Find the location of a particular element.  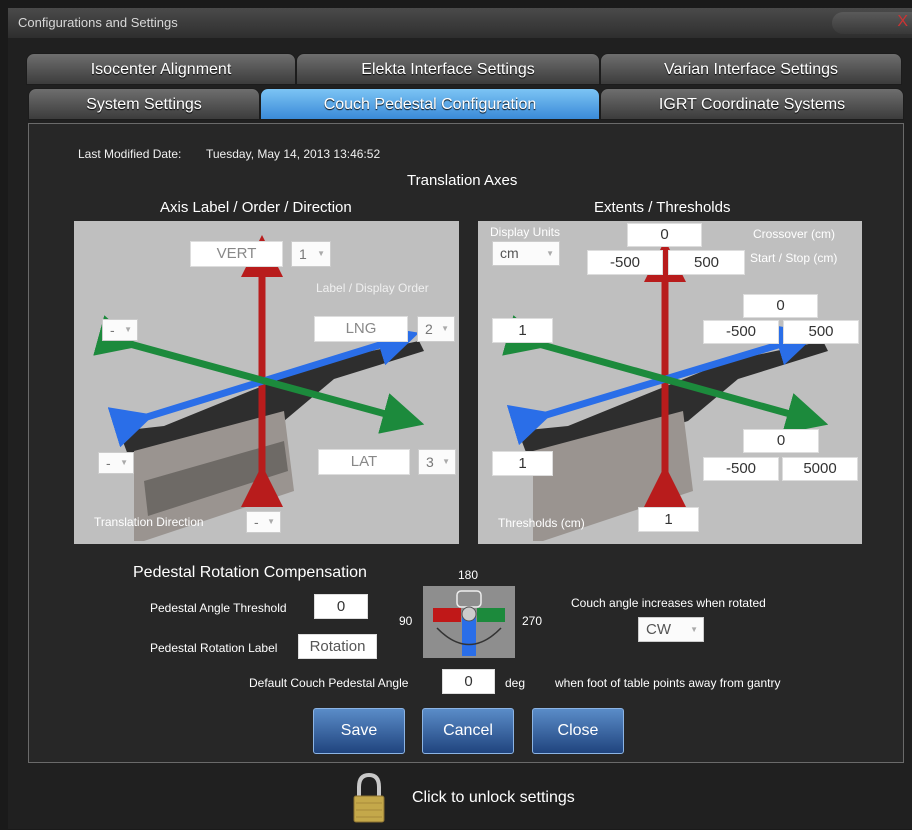

lng-label-field: LNG is located at coordinates (361, 329).